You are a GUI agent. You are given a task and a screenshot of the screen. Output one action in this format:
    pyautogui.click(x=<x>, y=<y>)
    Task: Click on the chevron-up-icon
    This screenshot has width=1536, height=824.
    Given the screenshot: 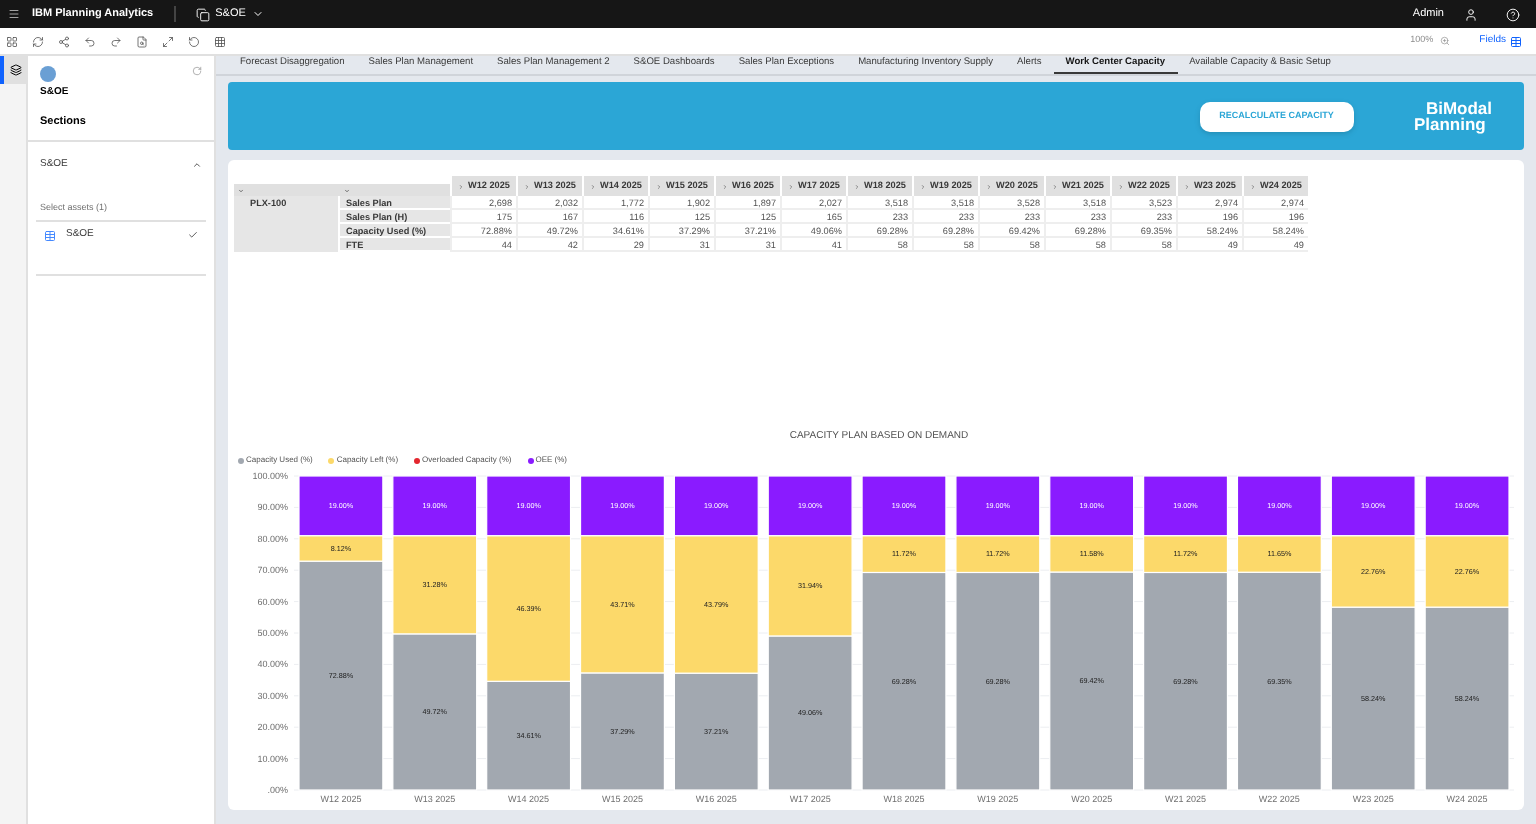 What is the action you would take?
    pyautogui.click(x=197, y=165)
    